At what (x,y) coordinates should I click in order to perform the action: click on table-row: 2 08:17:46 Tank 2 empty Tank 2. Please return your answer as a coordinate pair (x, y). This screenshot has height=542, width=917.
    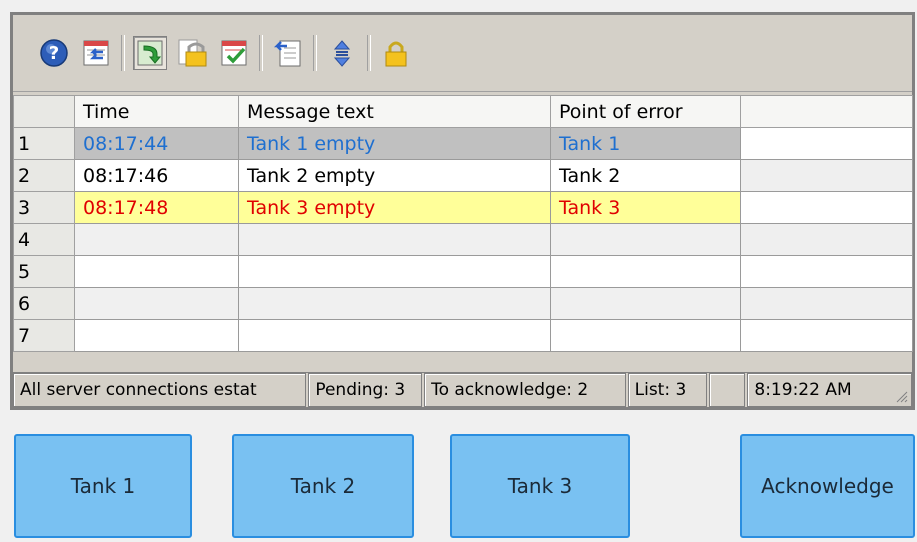
    Looking at the image, I should click on (463, 175).